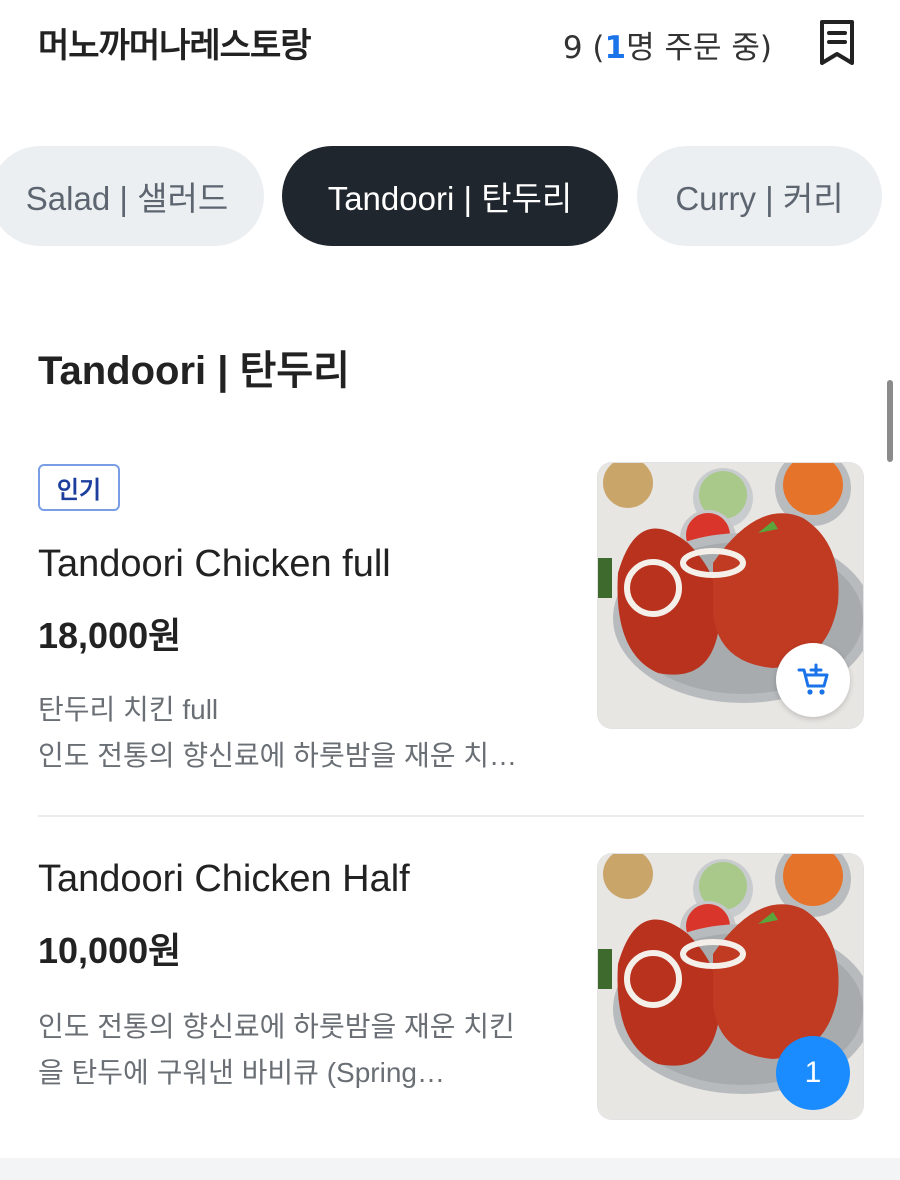  Describe the element at coordinates (450, 1169) in the screenshot. I see `section-divider` at that location.